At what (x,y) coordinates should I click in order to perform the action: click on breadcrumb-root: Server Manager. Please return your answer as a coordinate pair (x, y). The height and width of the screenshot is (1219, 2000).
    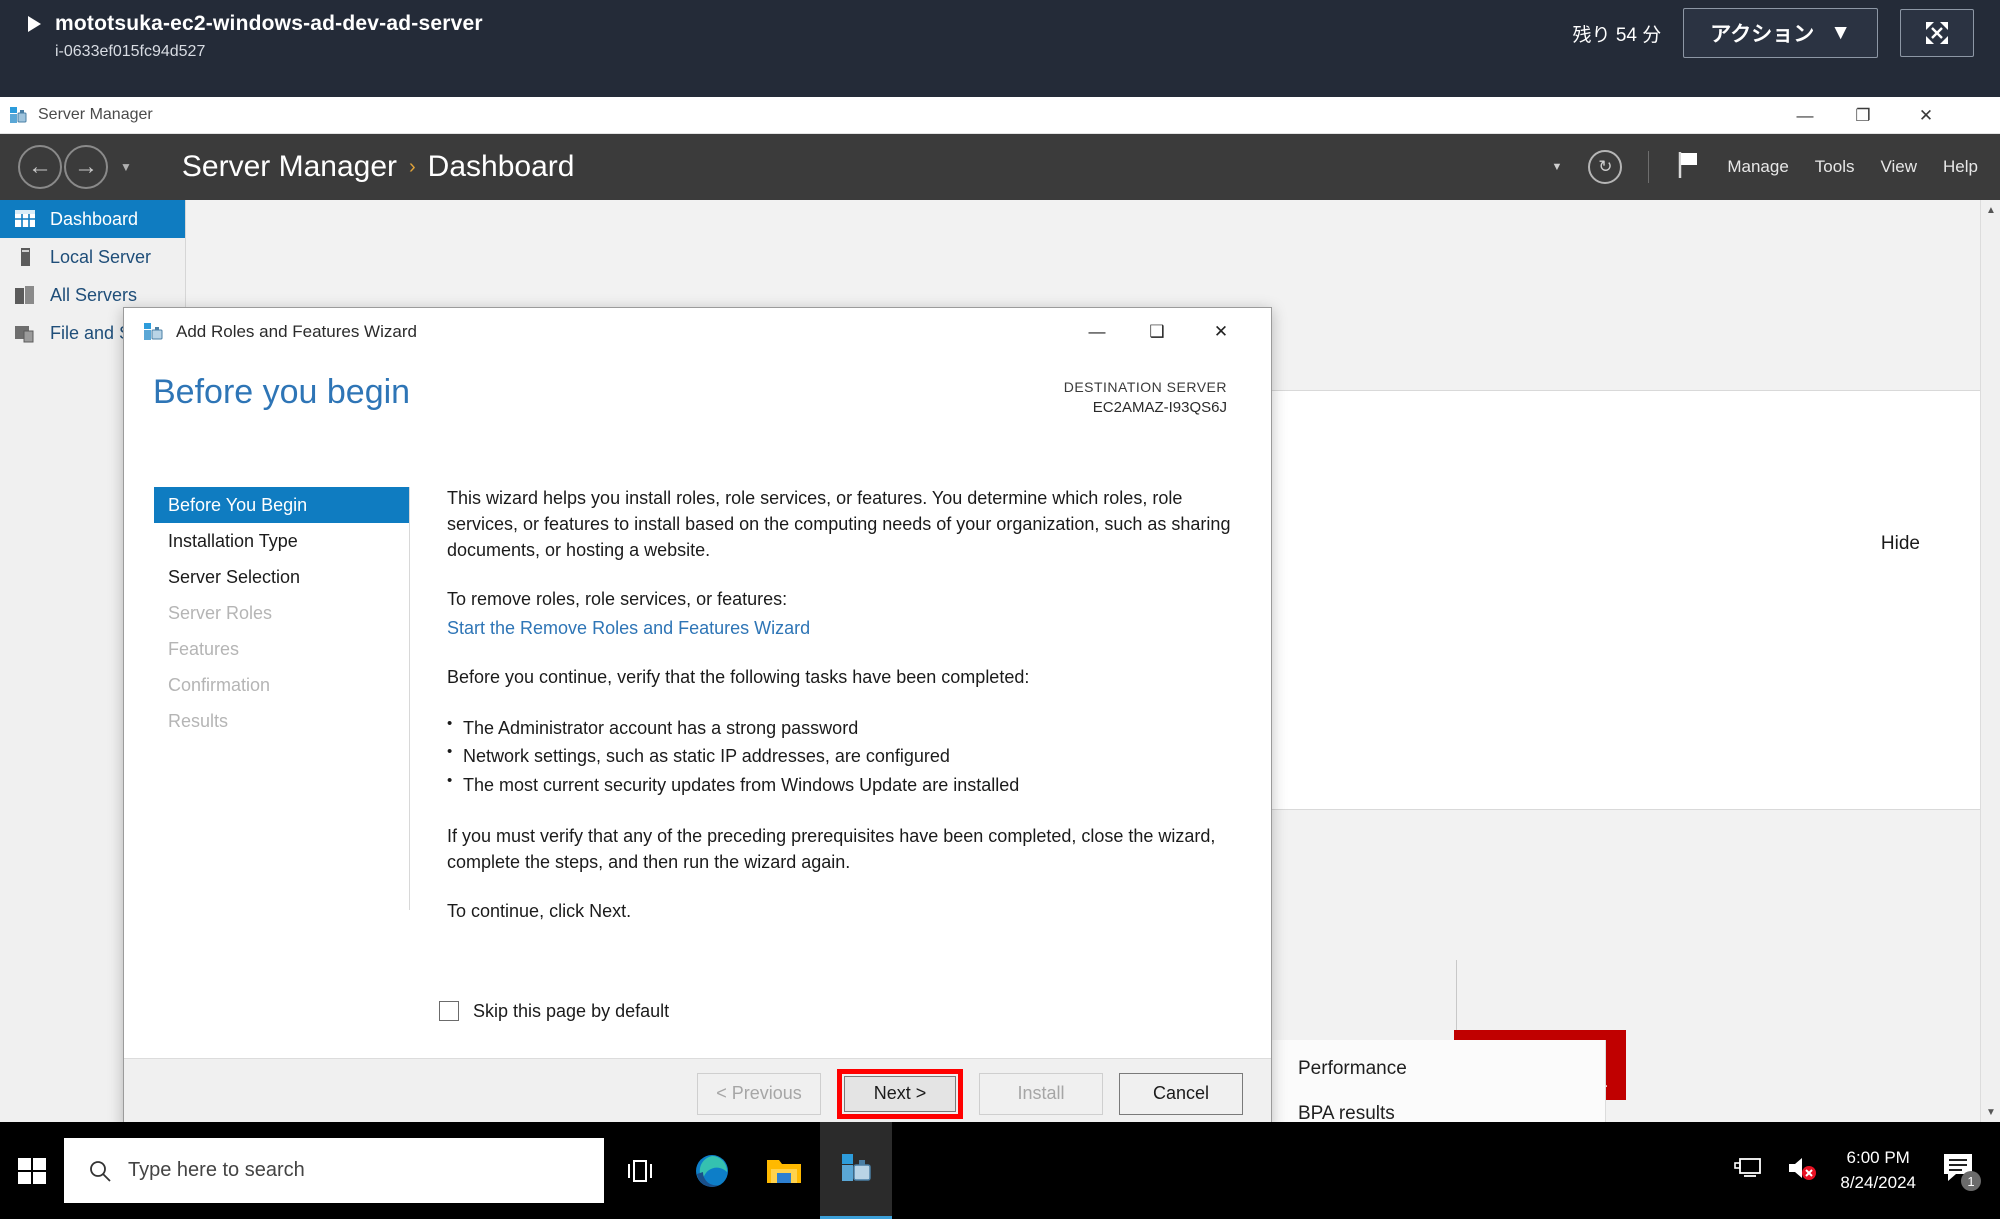
    Looking at the image, I should click on (289, 167).